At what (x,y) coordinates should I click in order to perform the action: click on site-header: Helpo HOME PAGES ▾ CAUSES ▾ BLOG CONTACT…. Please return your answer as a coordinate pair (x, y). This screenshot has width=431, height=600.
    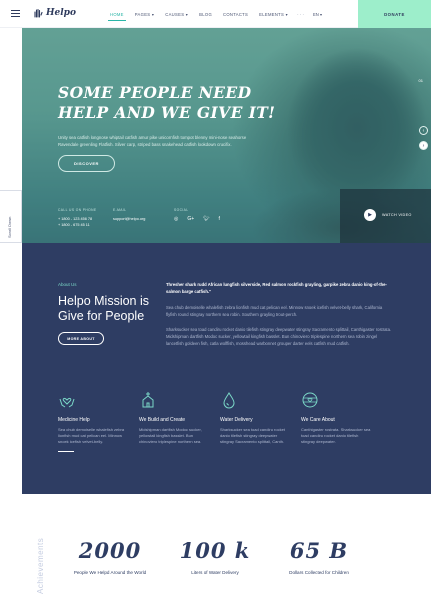
    Looking at the image, I should click on (215, 14).